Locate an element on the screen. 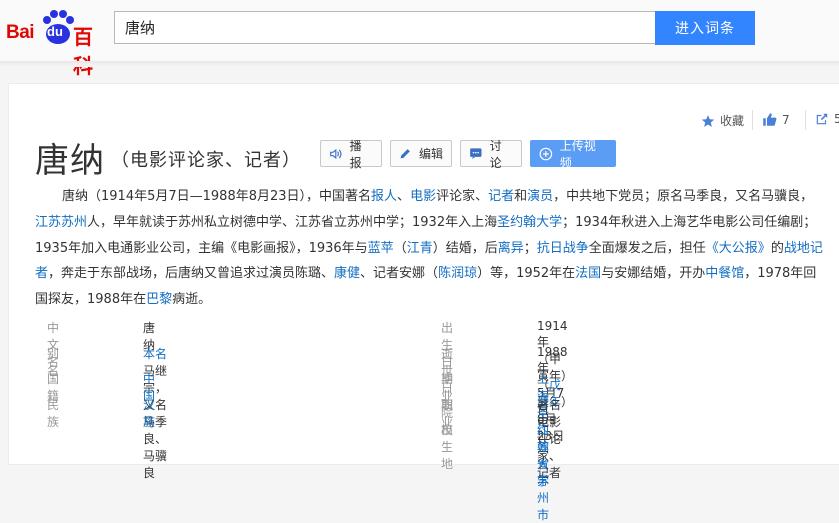 The image size is (839, 523). pencil-icon is located at coordinates (405, 154).